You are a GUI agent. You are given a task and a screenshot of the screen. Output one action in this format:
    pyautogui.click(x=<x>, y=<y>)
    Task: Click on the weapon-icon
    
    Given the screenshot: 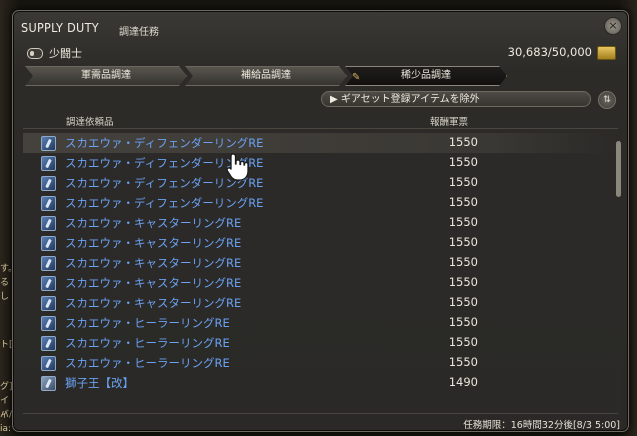 What is the action you would take?
    pyautogui.click(x=48, y=383)
    